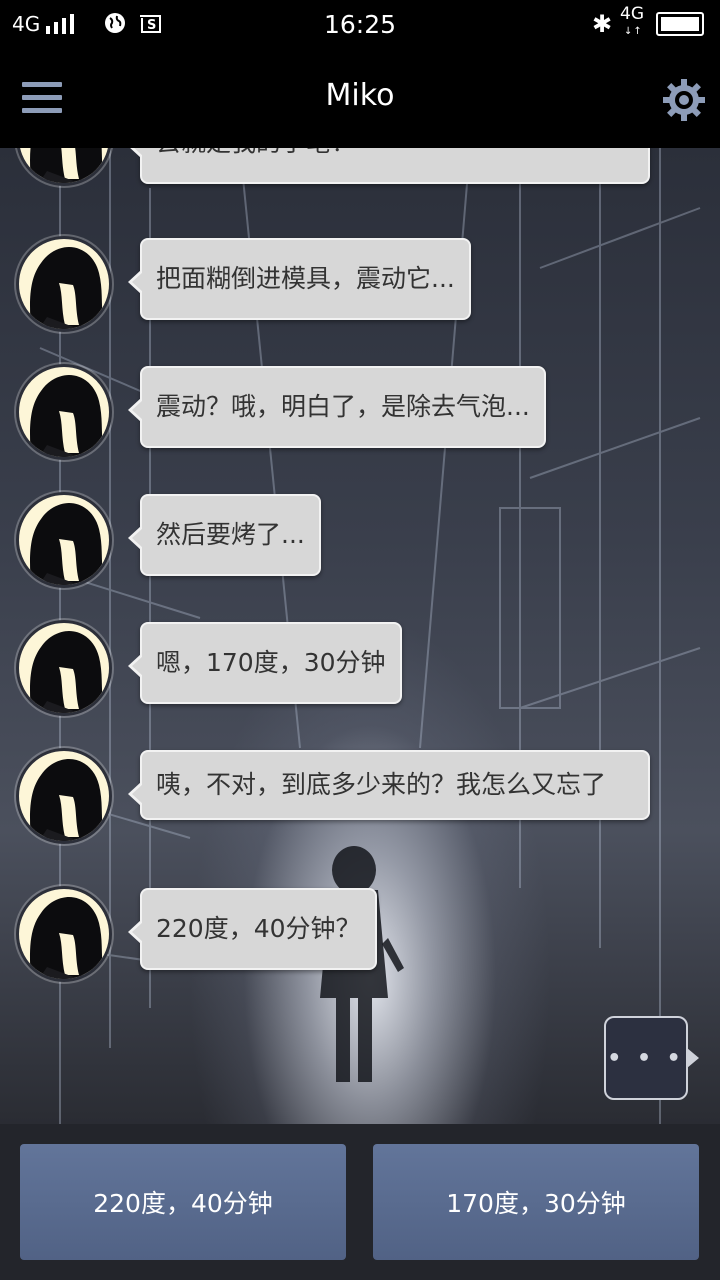 The image size is (720, 1280). Describe the element at coordinates (271, 662) in the screenshot. I see `message-text: 嗯，170度，30分钟` at that location.